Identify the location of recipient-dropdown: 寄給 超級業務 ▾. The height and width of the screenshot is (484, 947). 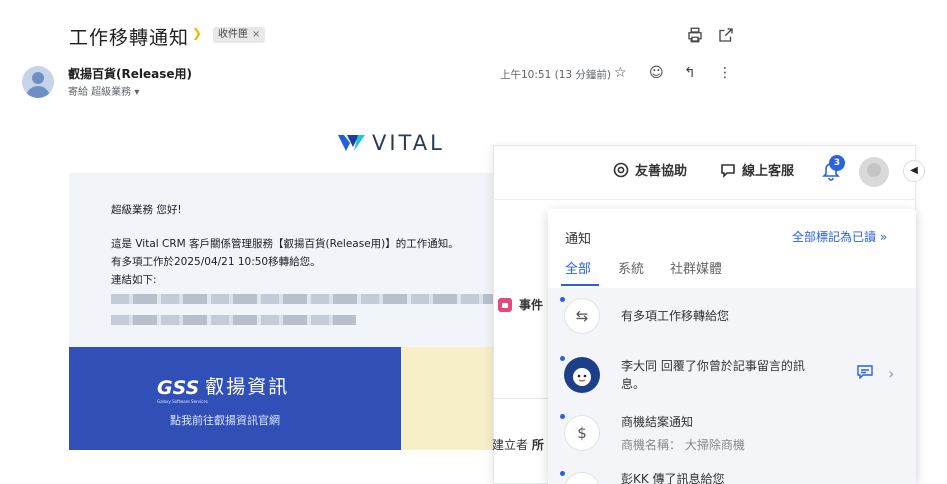
(103, 90).